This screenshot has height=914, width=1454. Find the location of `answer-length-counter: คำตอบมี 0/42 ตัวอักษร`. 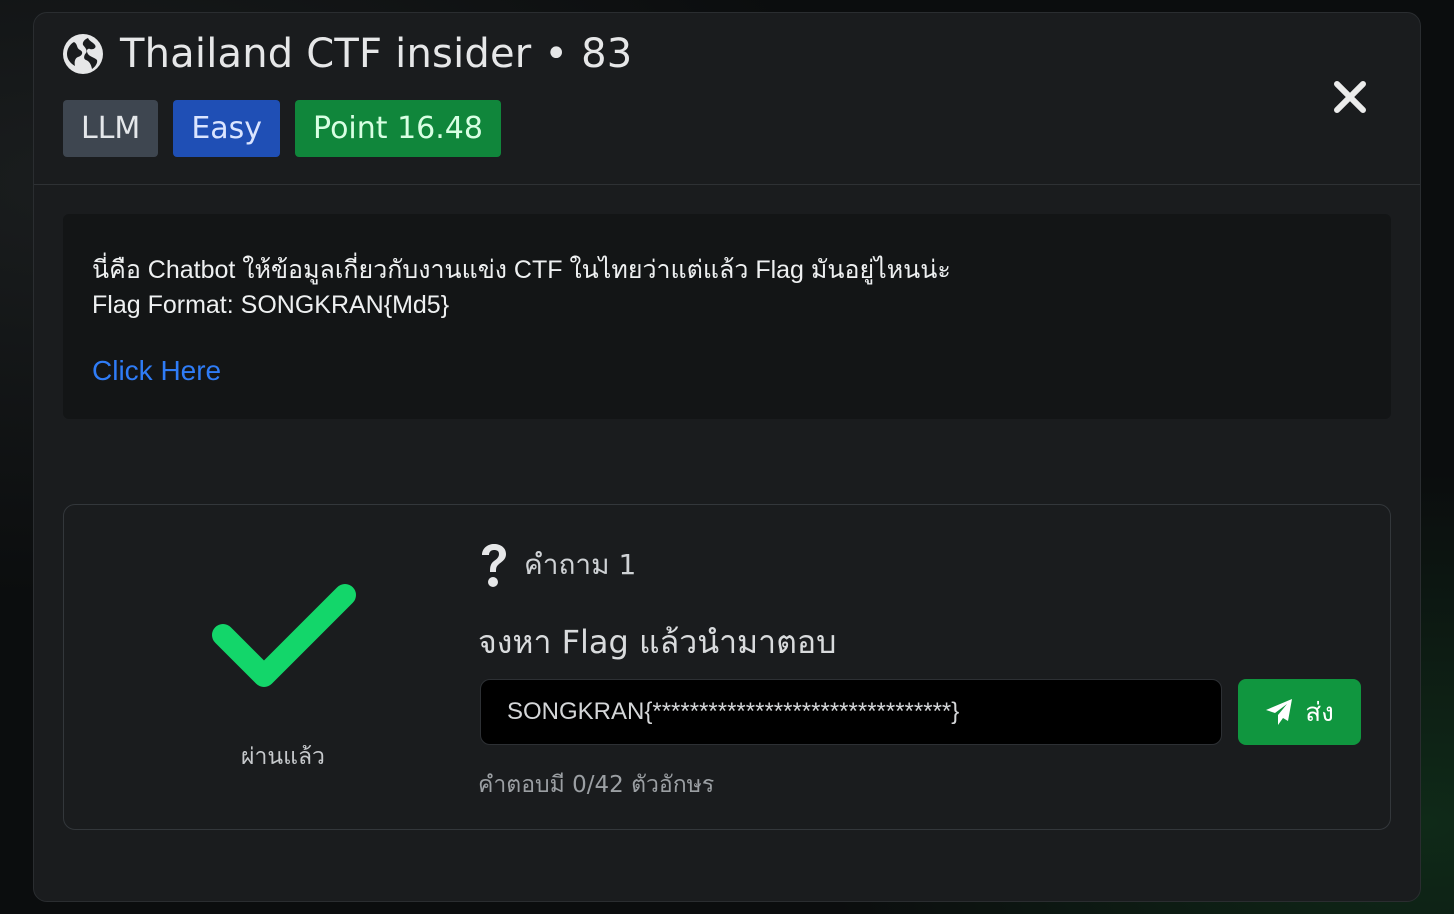

answer-length-counter: คำตอบมี 0/42 ตัวอักษร is located at coordinates (596, 785).